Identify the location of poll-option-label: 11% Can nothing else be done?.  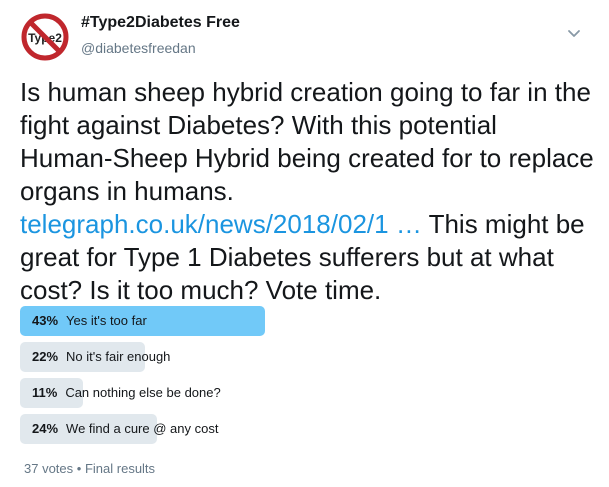
(126, 393).